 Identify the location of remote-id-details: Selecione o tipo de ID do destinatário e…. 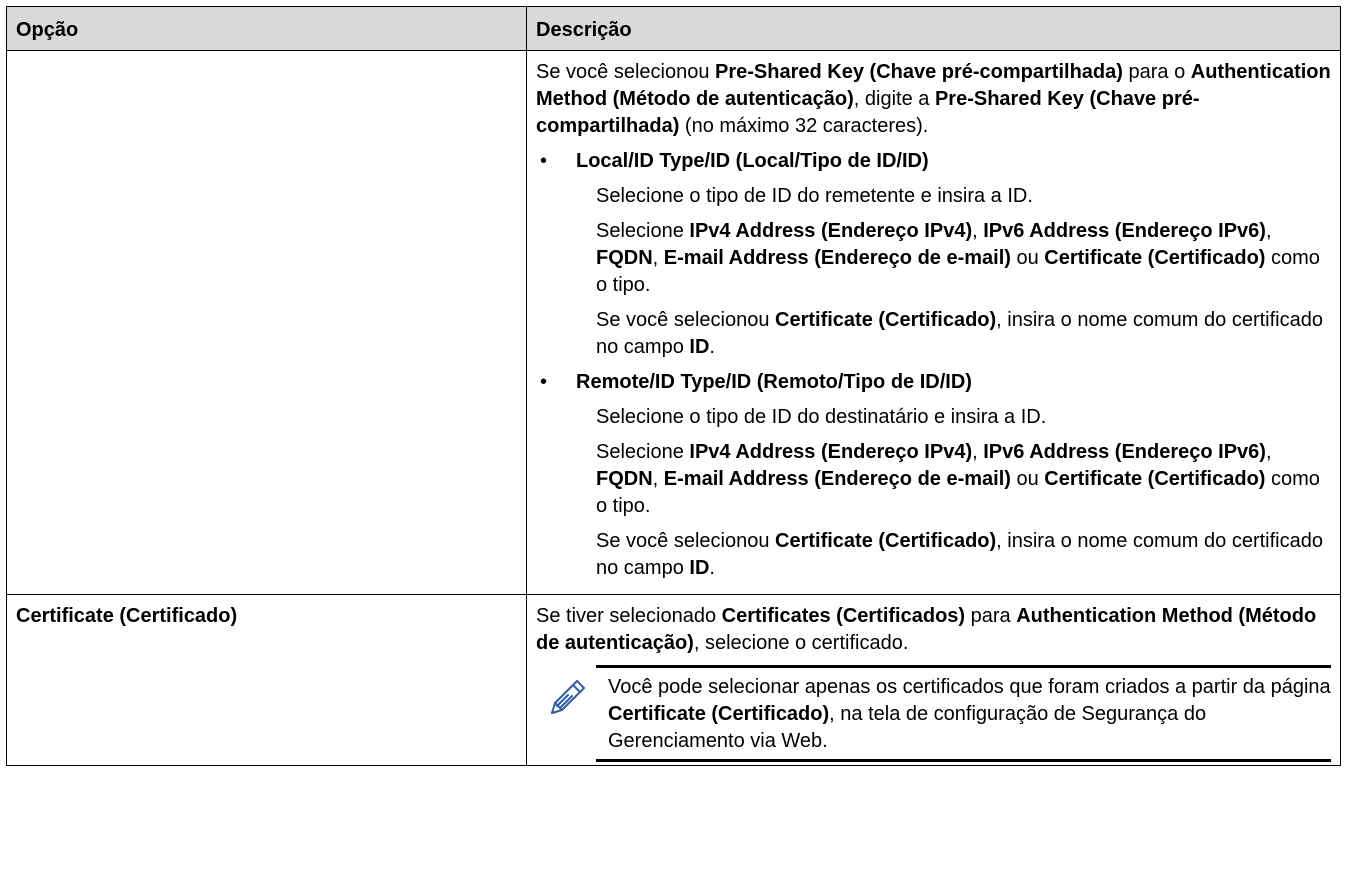
(933, 493).